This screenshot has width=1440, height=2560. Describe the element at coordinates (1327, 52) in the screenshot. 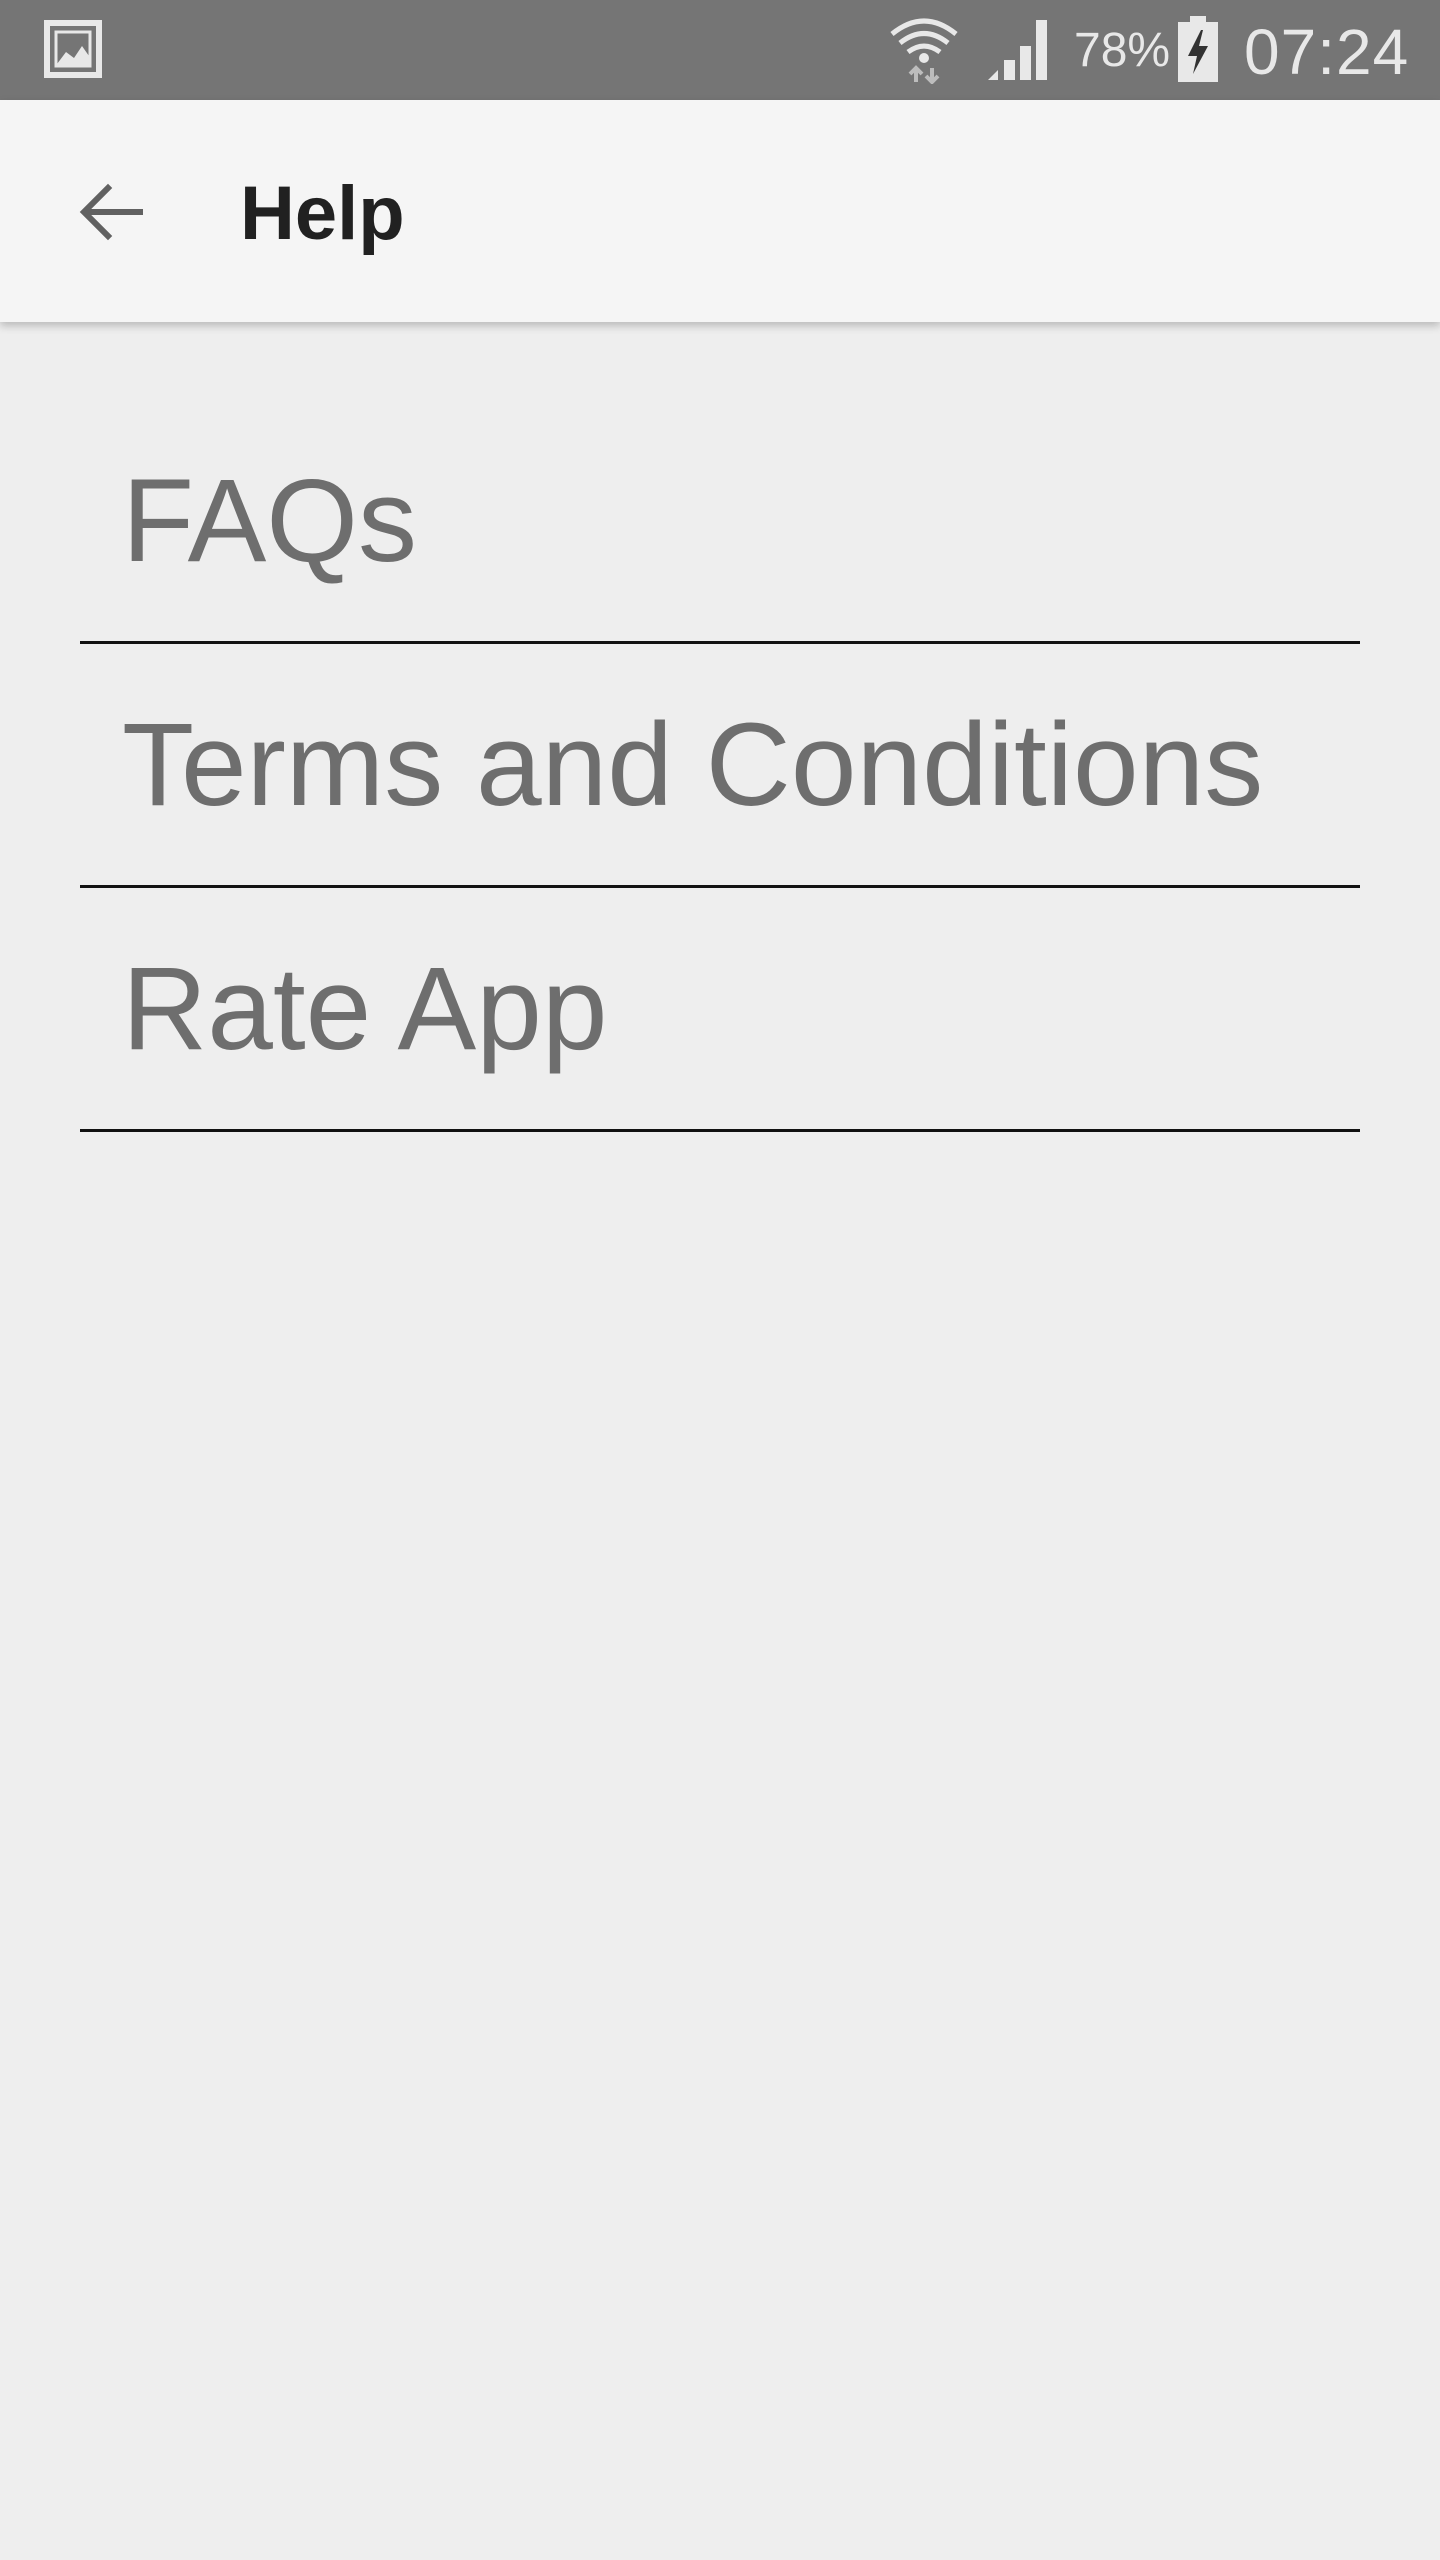

I see `clock: 07:24` at that location.